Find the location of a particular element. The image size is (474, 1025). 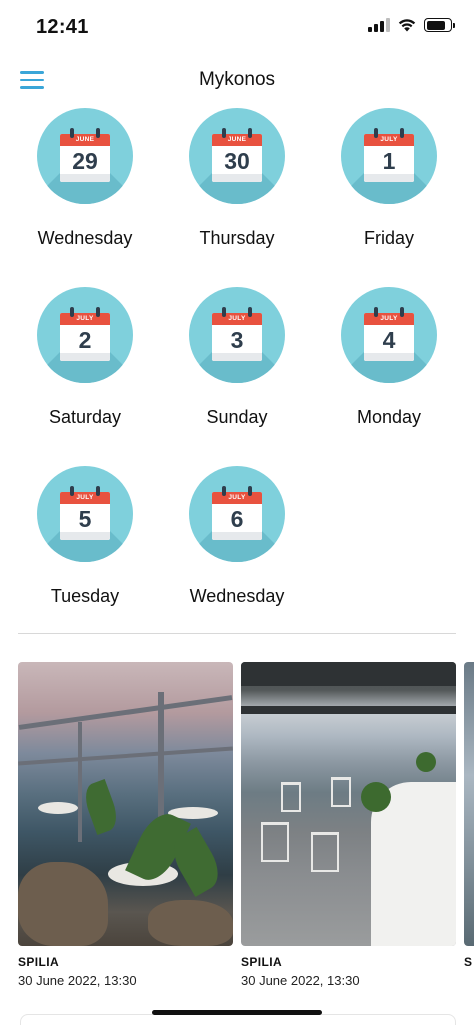

status-time: 12:41 is located at coordinates (62, 27).